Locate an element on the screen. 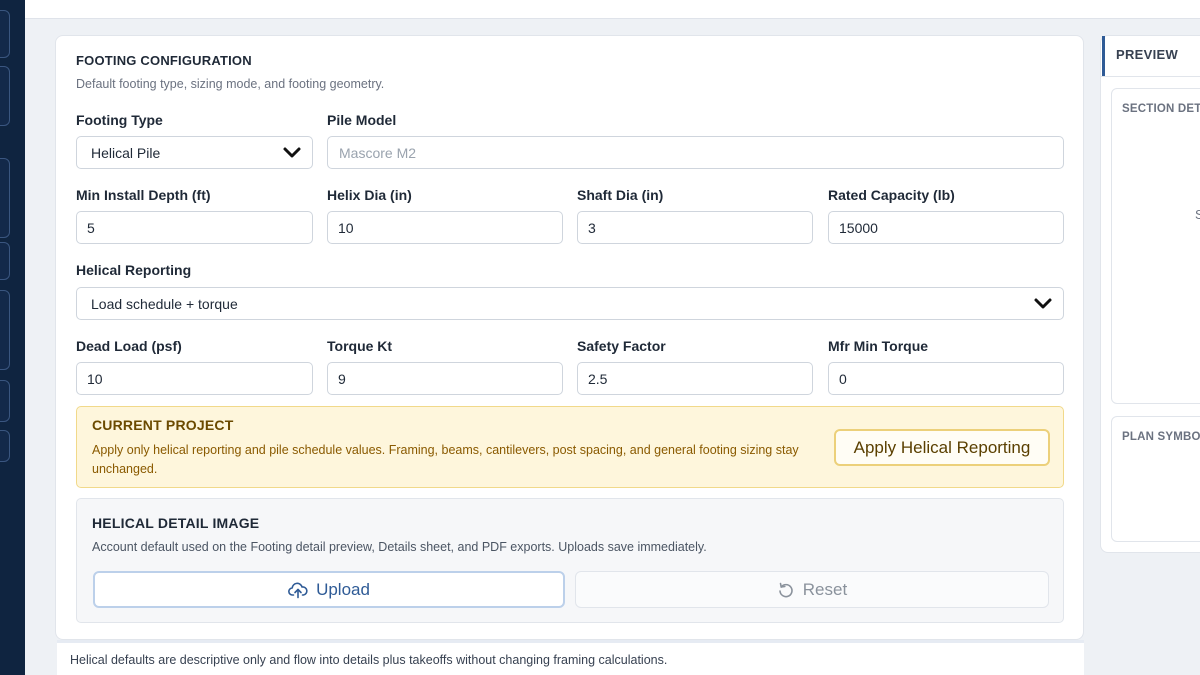 The width and height of the screenshot is (1200, 675). section-detail-box: SECTION DET S is located at coordinates (1155, 246).